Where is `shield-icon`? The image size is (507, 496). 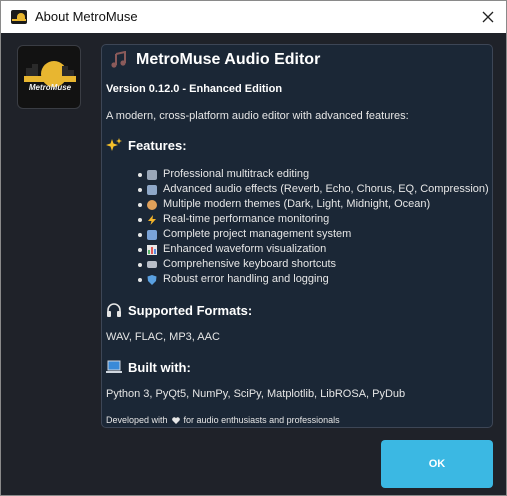 shield-icon is located at coordinates (152, 279).